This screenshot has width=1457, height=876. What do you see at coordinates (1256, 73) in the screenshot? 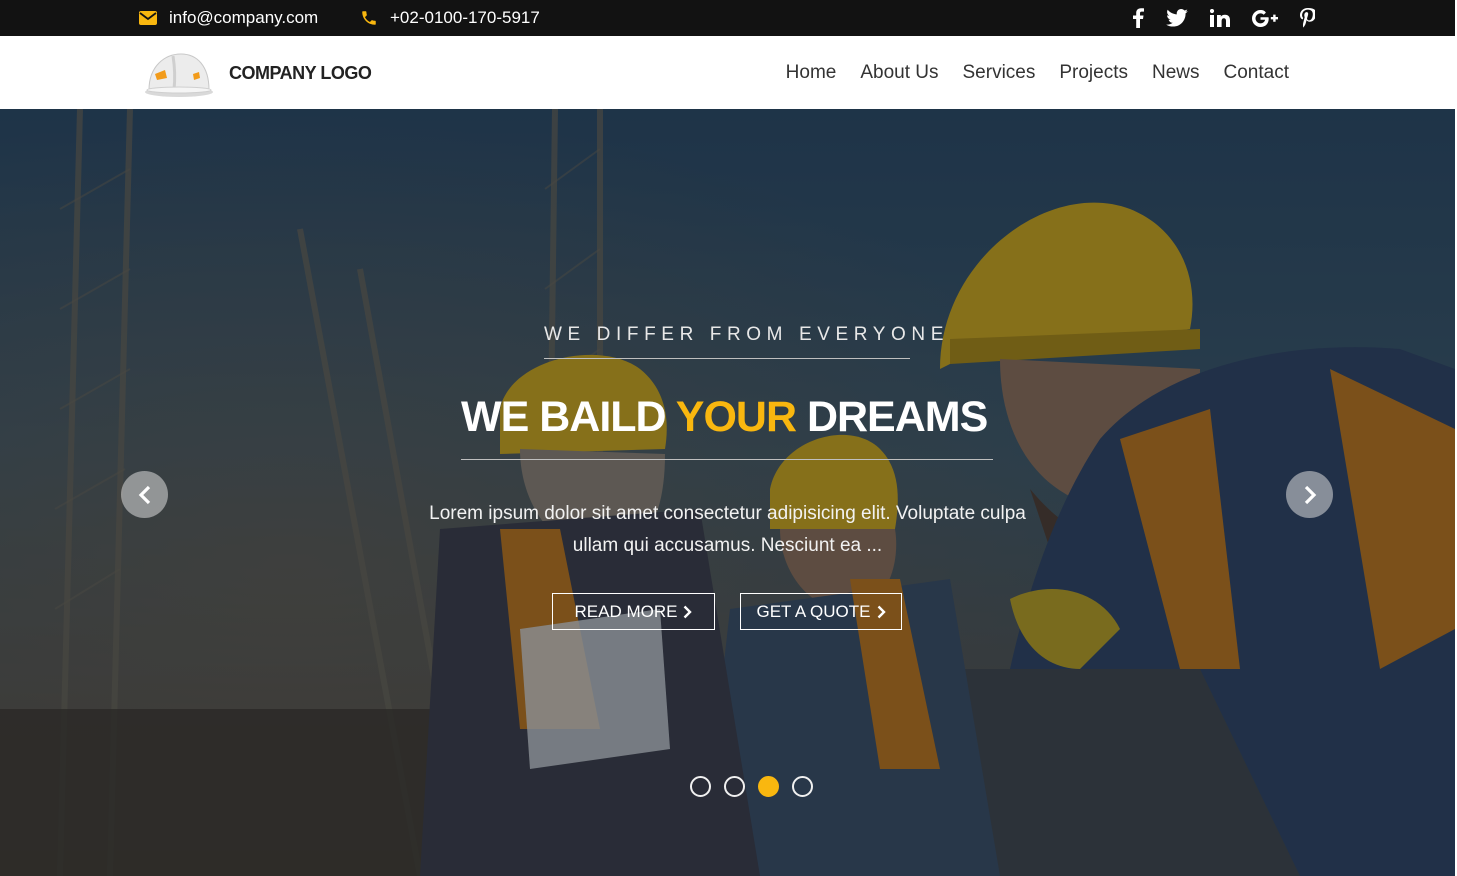
I see `nav-contact: Contact` at bounding box center [1256, 73].